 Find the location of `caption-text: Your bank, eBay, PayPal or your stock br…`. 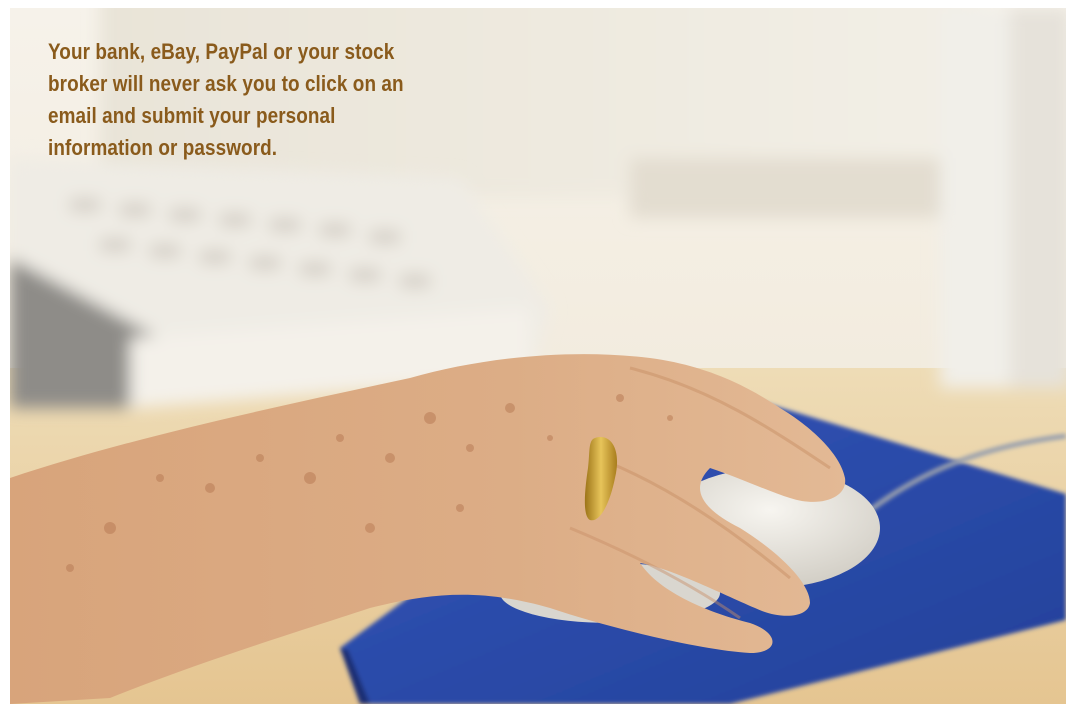

caption-text: Your bank, eBay, PayPal or your stock br… is located at coordinates (226, 99).